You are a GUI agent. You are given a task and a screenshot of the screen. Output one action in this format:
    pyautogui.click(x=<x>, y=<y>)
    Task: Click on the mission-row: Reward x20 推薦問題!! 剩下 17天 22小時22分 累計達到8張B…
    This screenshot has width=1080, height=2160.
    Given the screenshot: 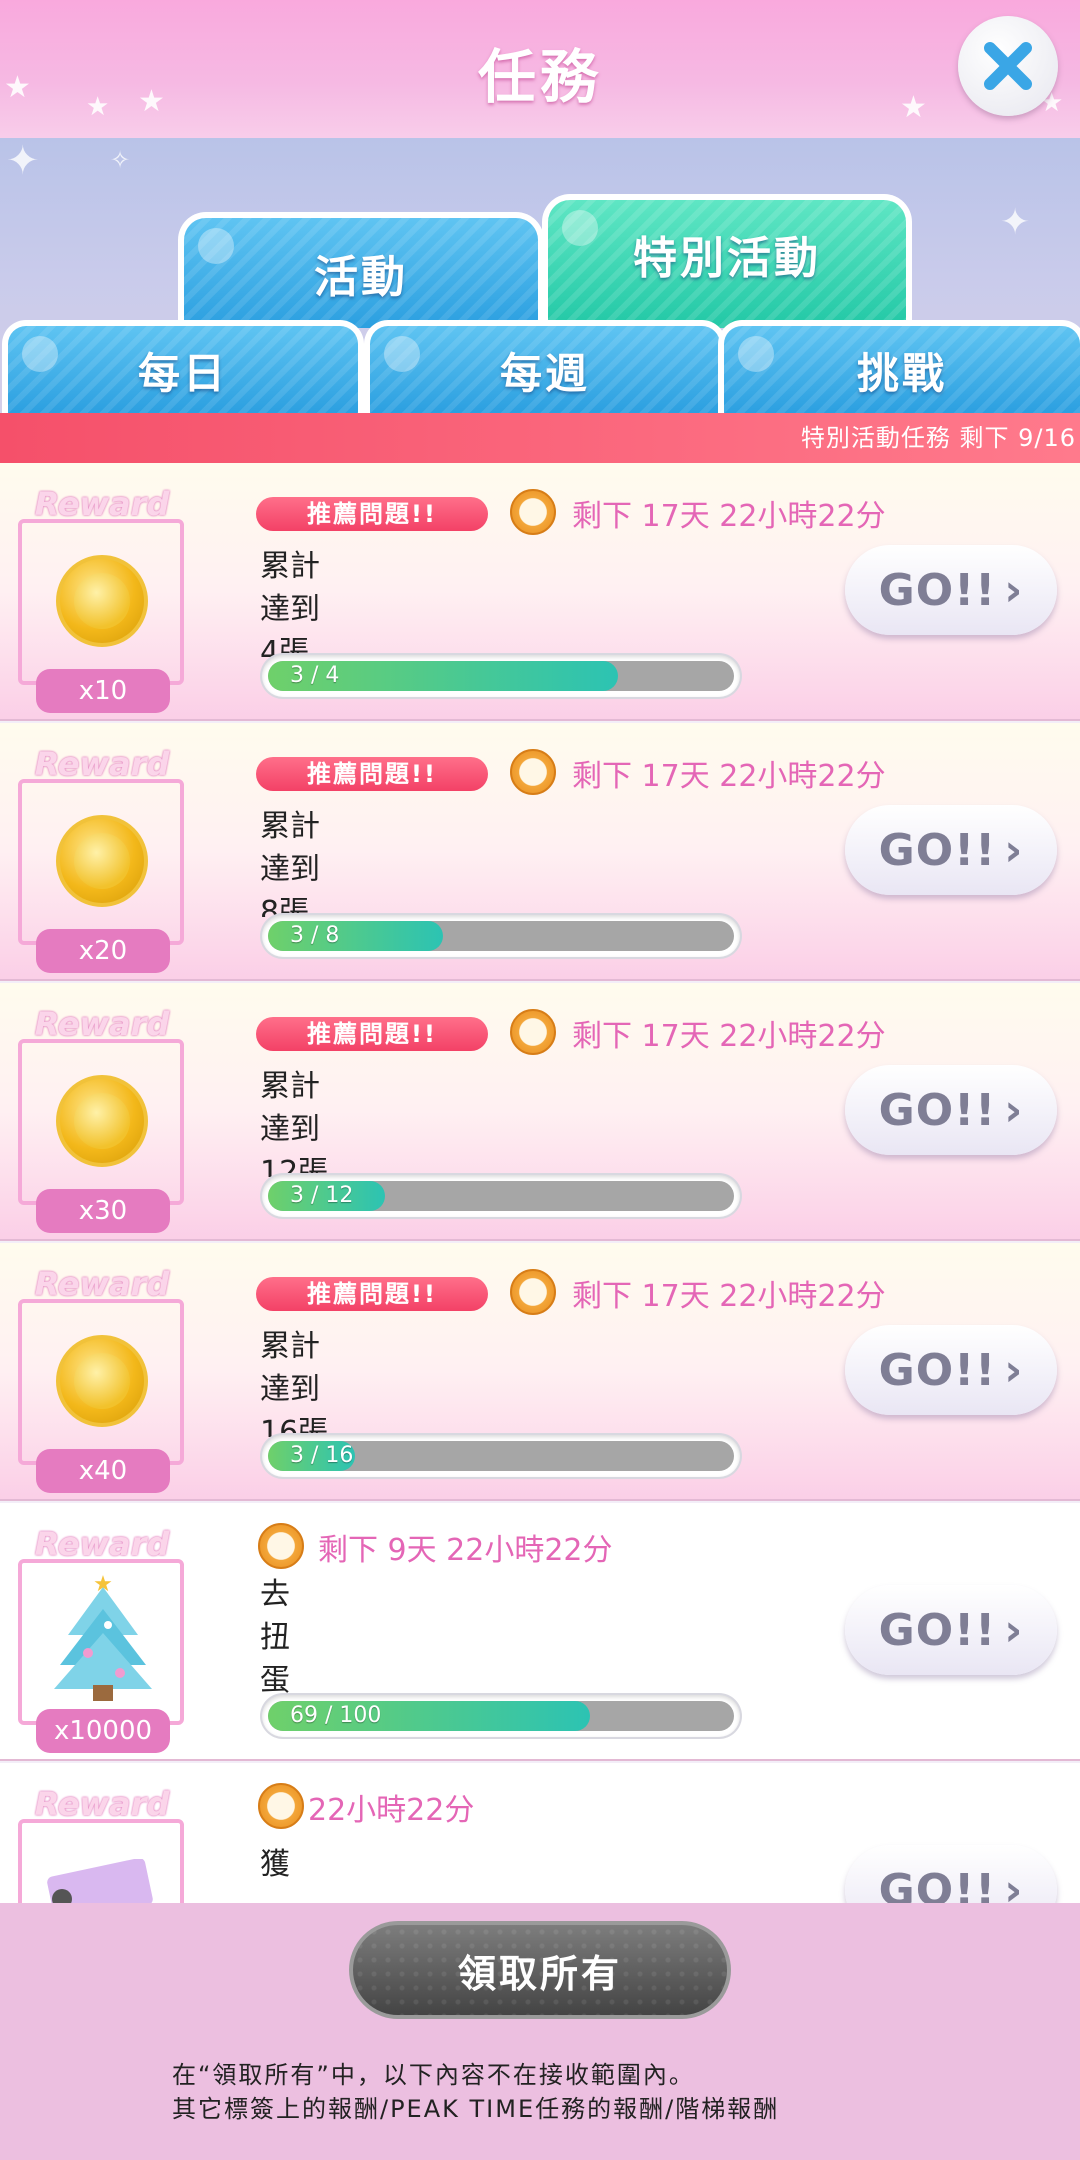 What is the action you would take?
    pyautogui.click(x=540, y=852)
    